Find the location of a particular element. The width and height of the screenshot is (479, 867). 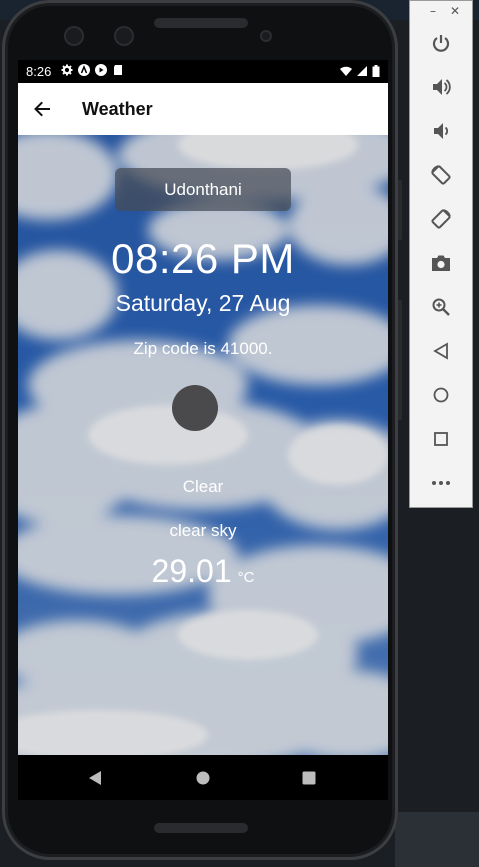

temperature-value: 29.01 is located at coordinates (191, 571).